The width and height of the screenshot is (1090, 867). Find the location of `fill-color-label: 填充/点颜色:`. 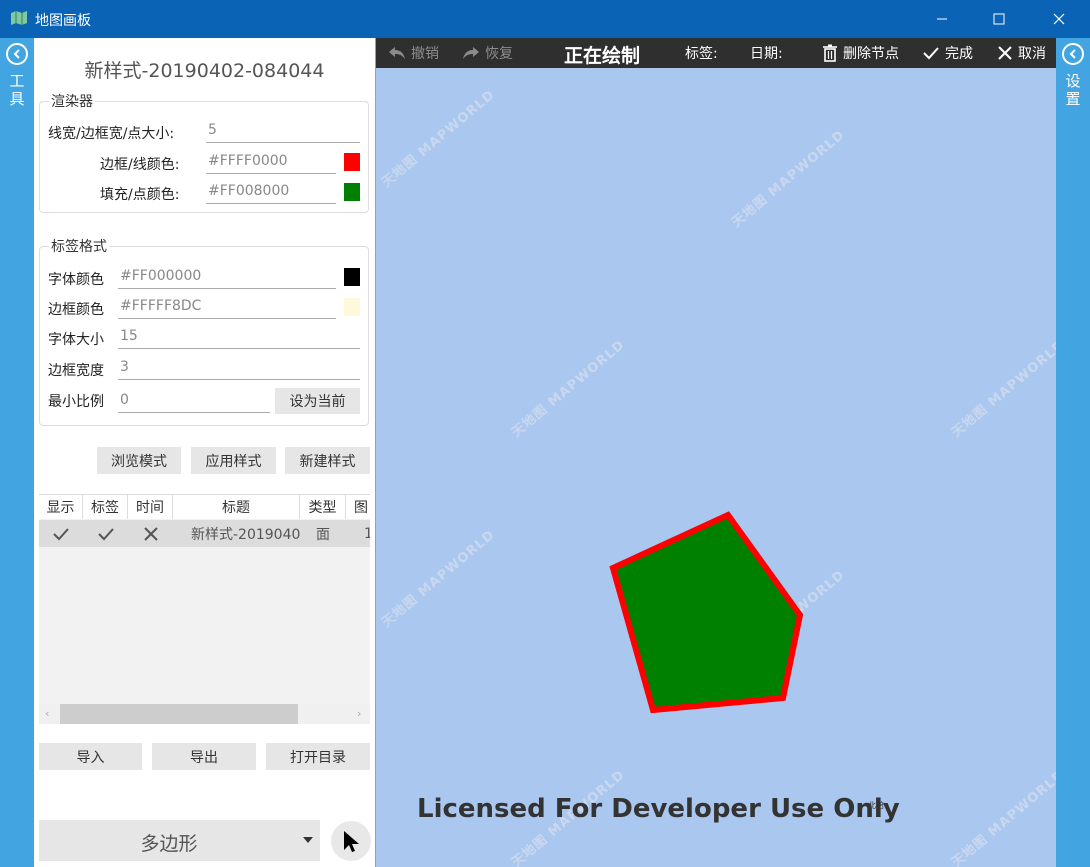

fill-color-label: 填充/点颜色: is located at coordinates (140, 195).